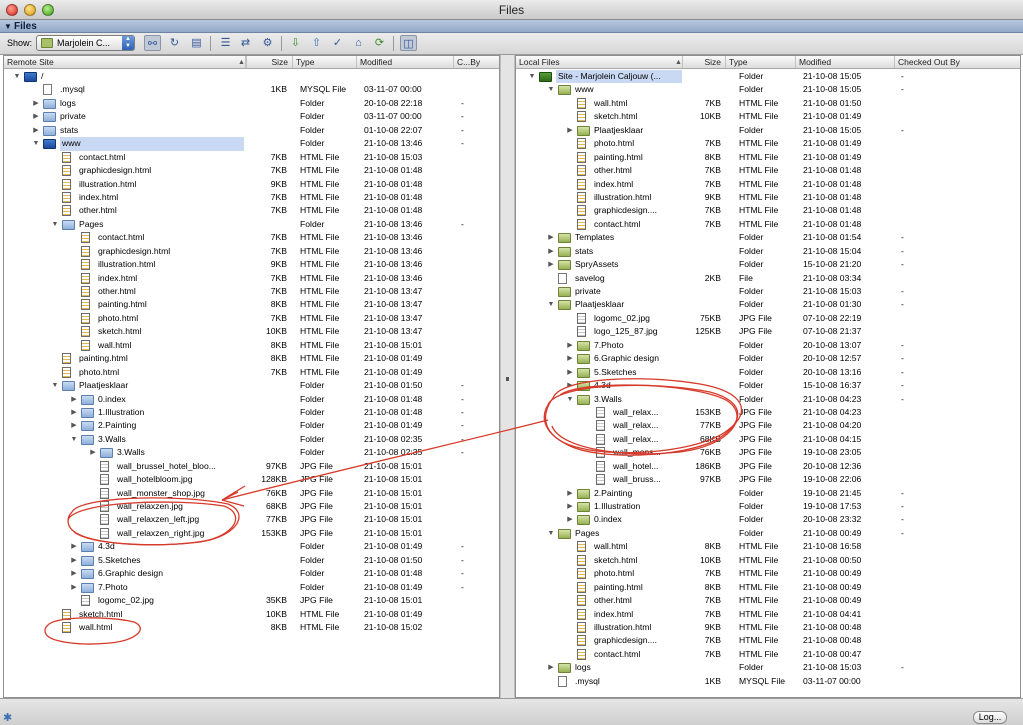 This screenshot has height=725, width=1023. I want to click on folder-row: ▼ /, so click(251, 76).